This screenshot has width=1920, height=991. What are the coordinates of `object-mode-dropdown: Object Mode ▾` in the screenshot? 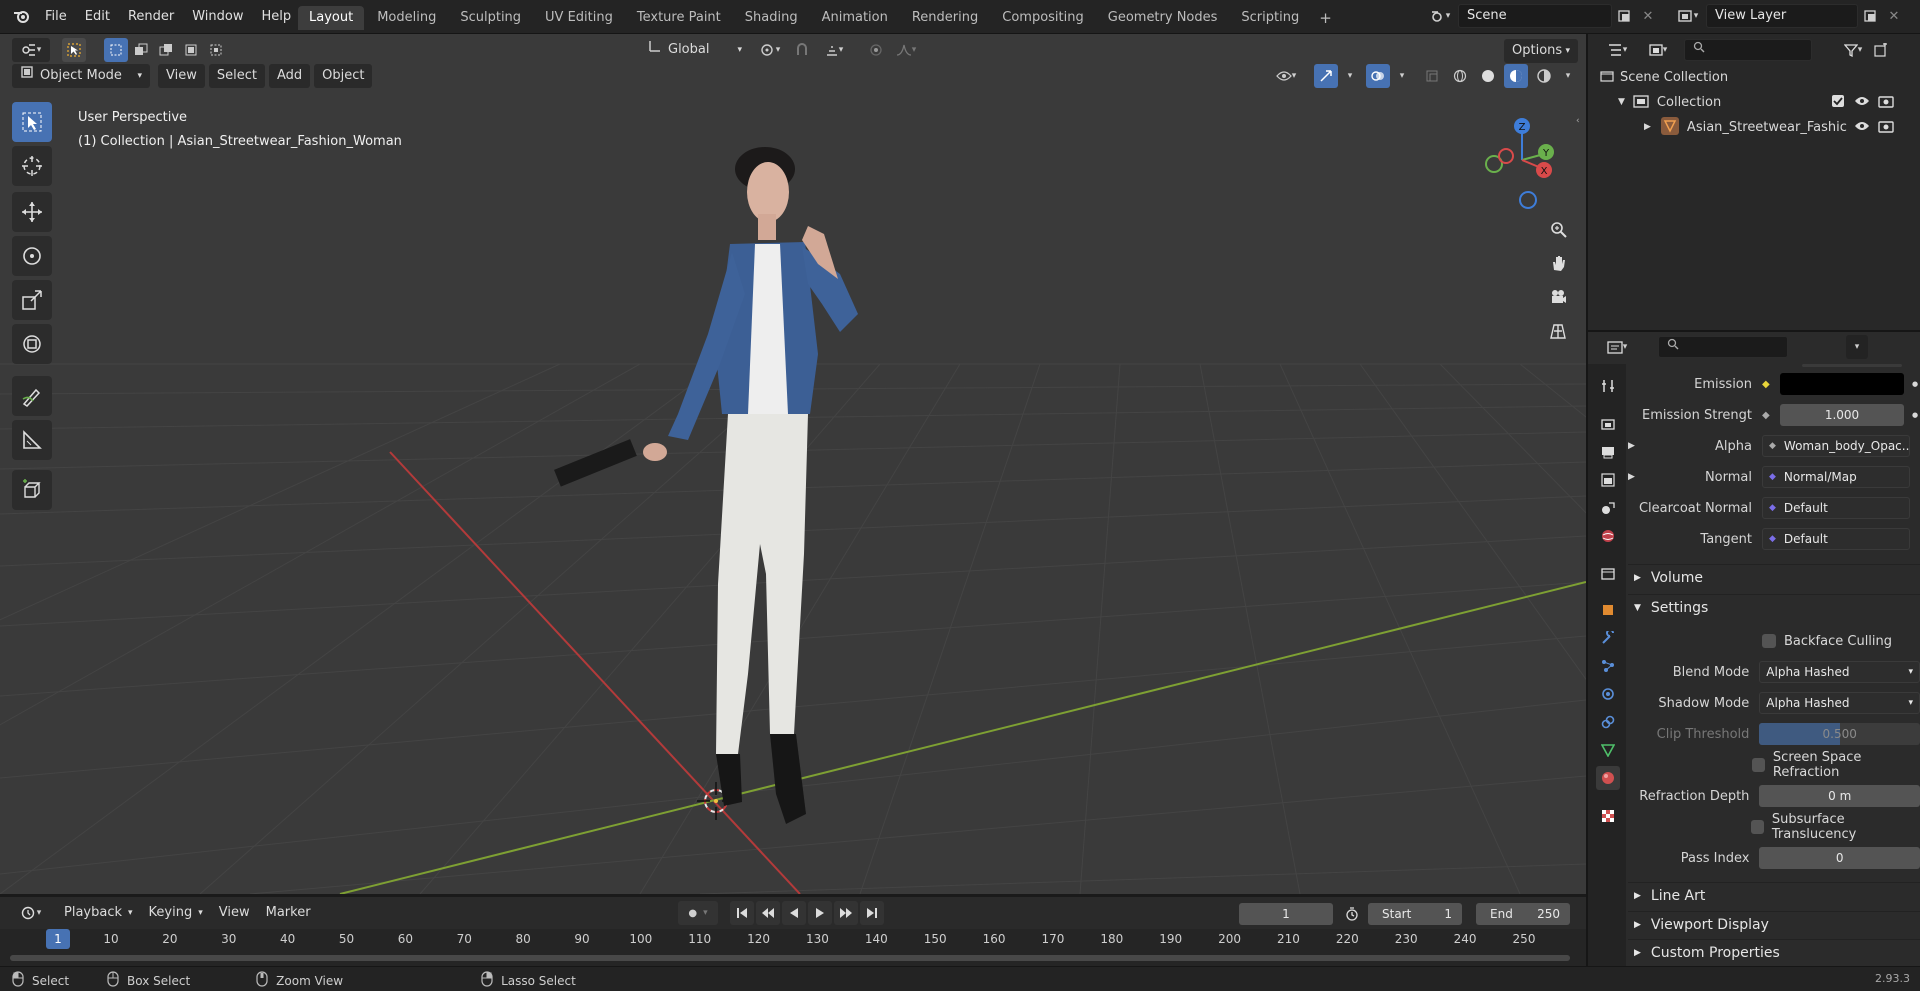 It's located at (81, 76).